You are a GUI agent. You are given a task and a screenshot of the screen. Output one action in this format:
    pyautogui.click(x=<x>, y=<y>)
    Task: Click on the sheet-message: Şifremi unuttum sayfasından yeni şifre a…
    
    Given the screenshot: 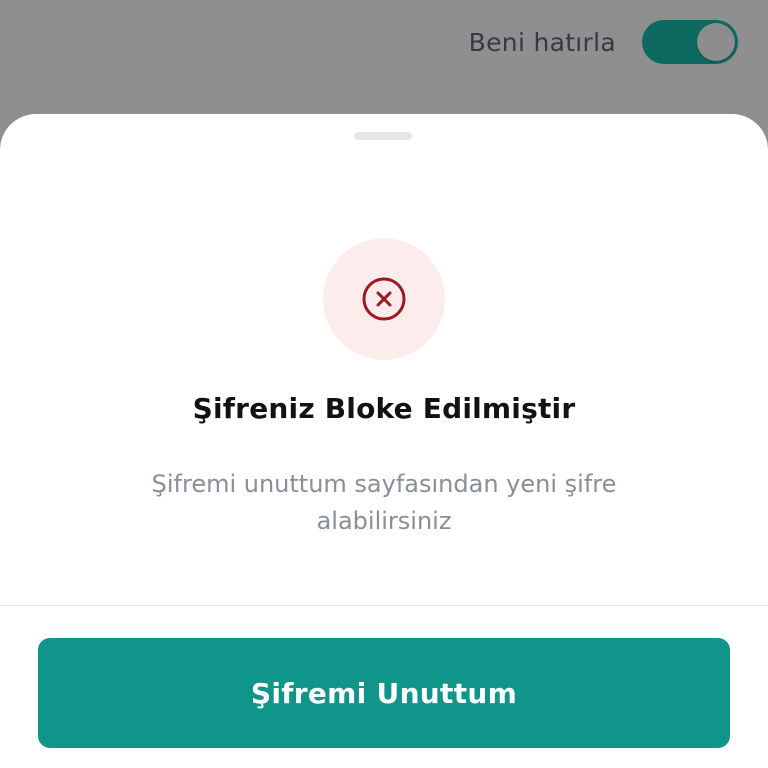 What is the action you would take?
    pyautogui.click(x=384, y=502)
    